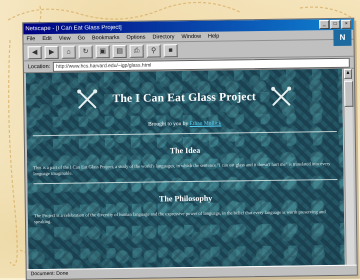  What do you see at coordinates (348, 166) in the screenshot?
I see `vertical-scrollbar: ▲` at bounding box center [348, 166].